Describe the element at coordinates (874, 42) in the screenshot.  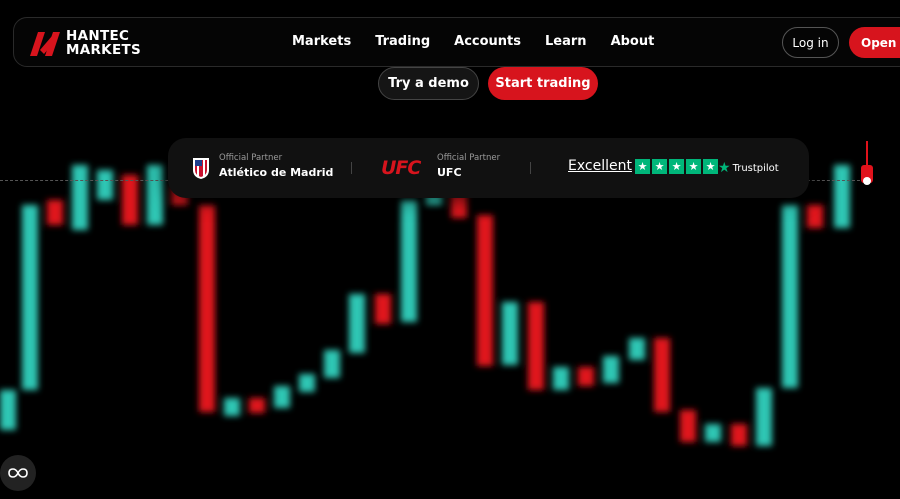
I see `open-account-button: Open a` at that location.